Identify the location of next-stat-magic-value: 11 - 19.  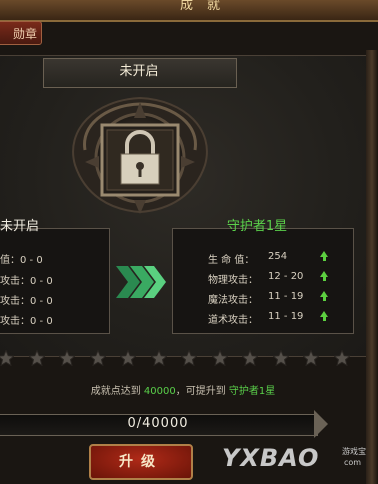
(286, 296).